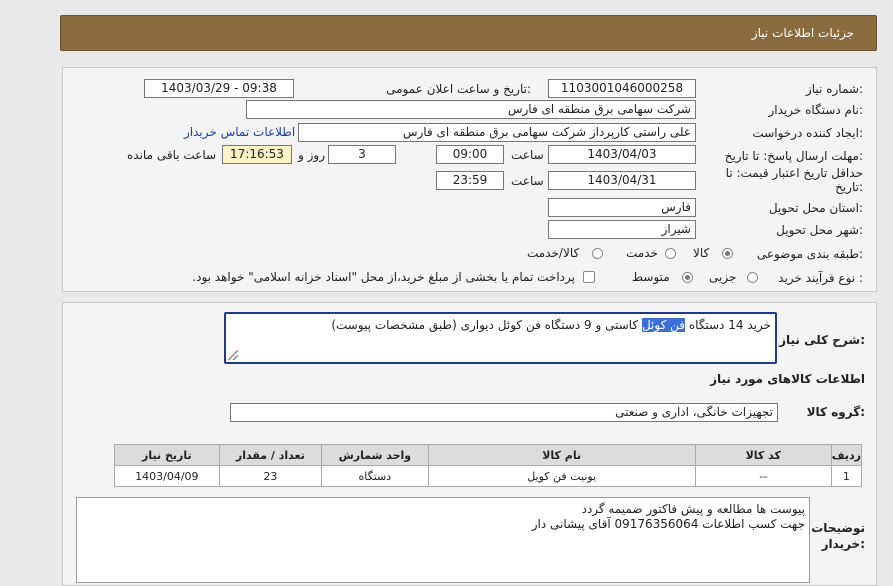 The image size is (893, 586). Describe the element at coordinates (167, 455) in the screenshot. I see `col-date: تاریخ نیاز` at that location.